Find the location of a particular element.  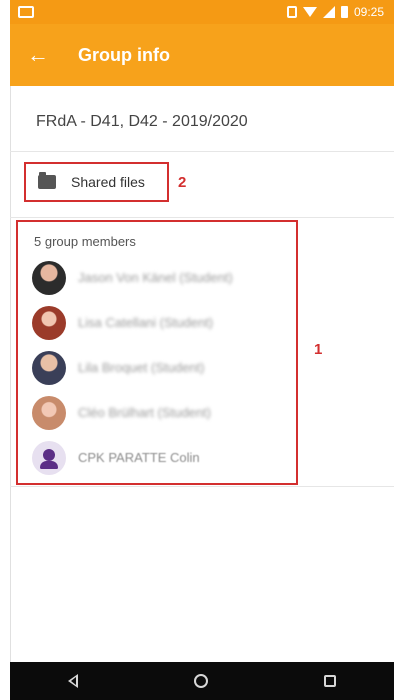

shared-files-button: Shared files is located at coordinates (96, 182).